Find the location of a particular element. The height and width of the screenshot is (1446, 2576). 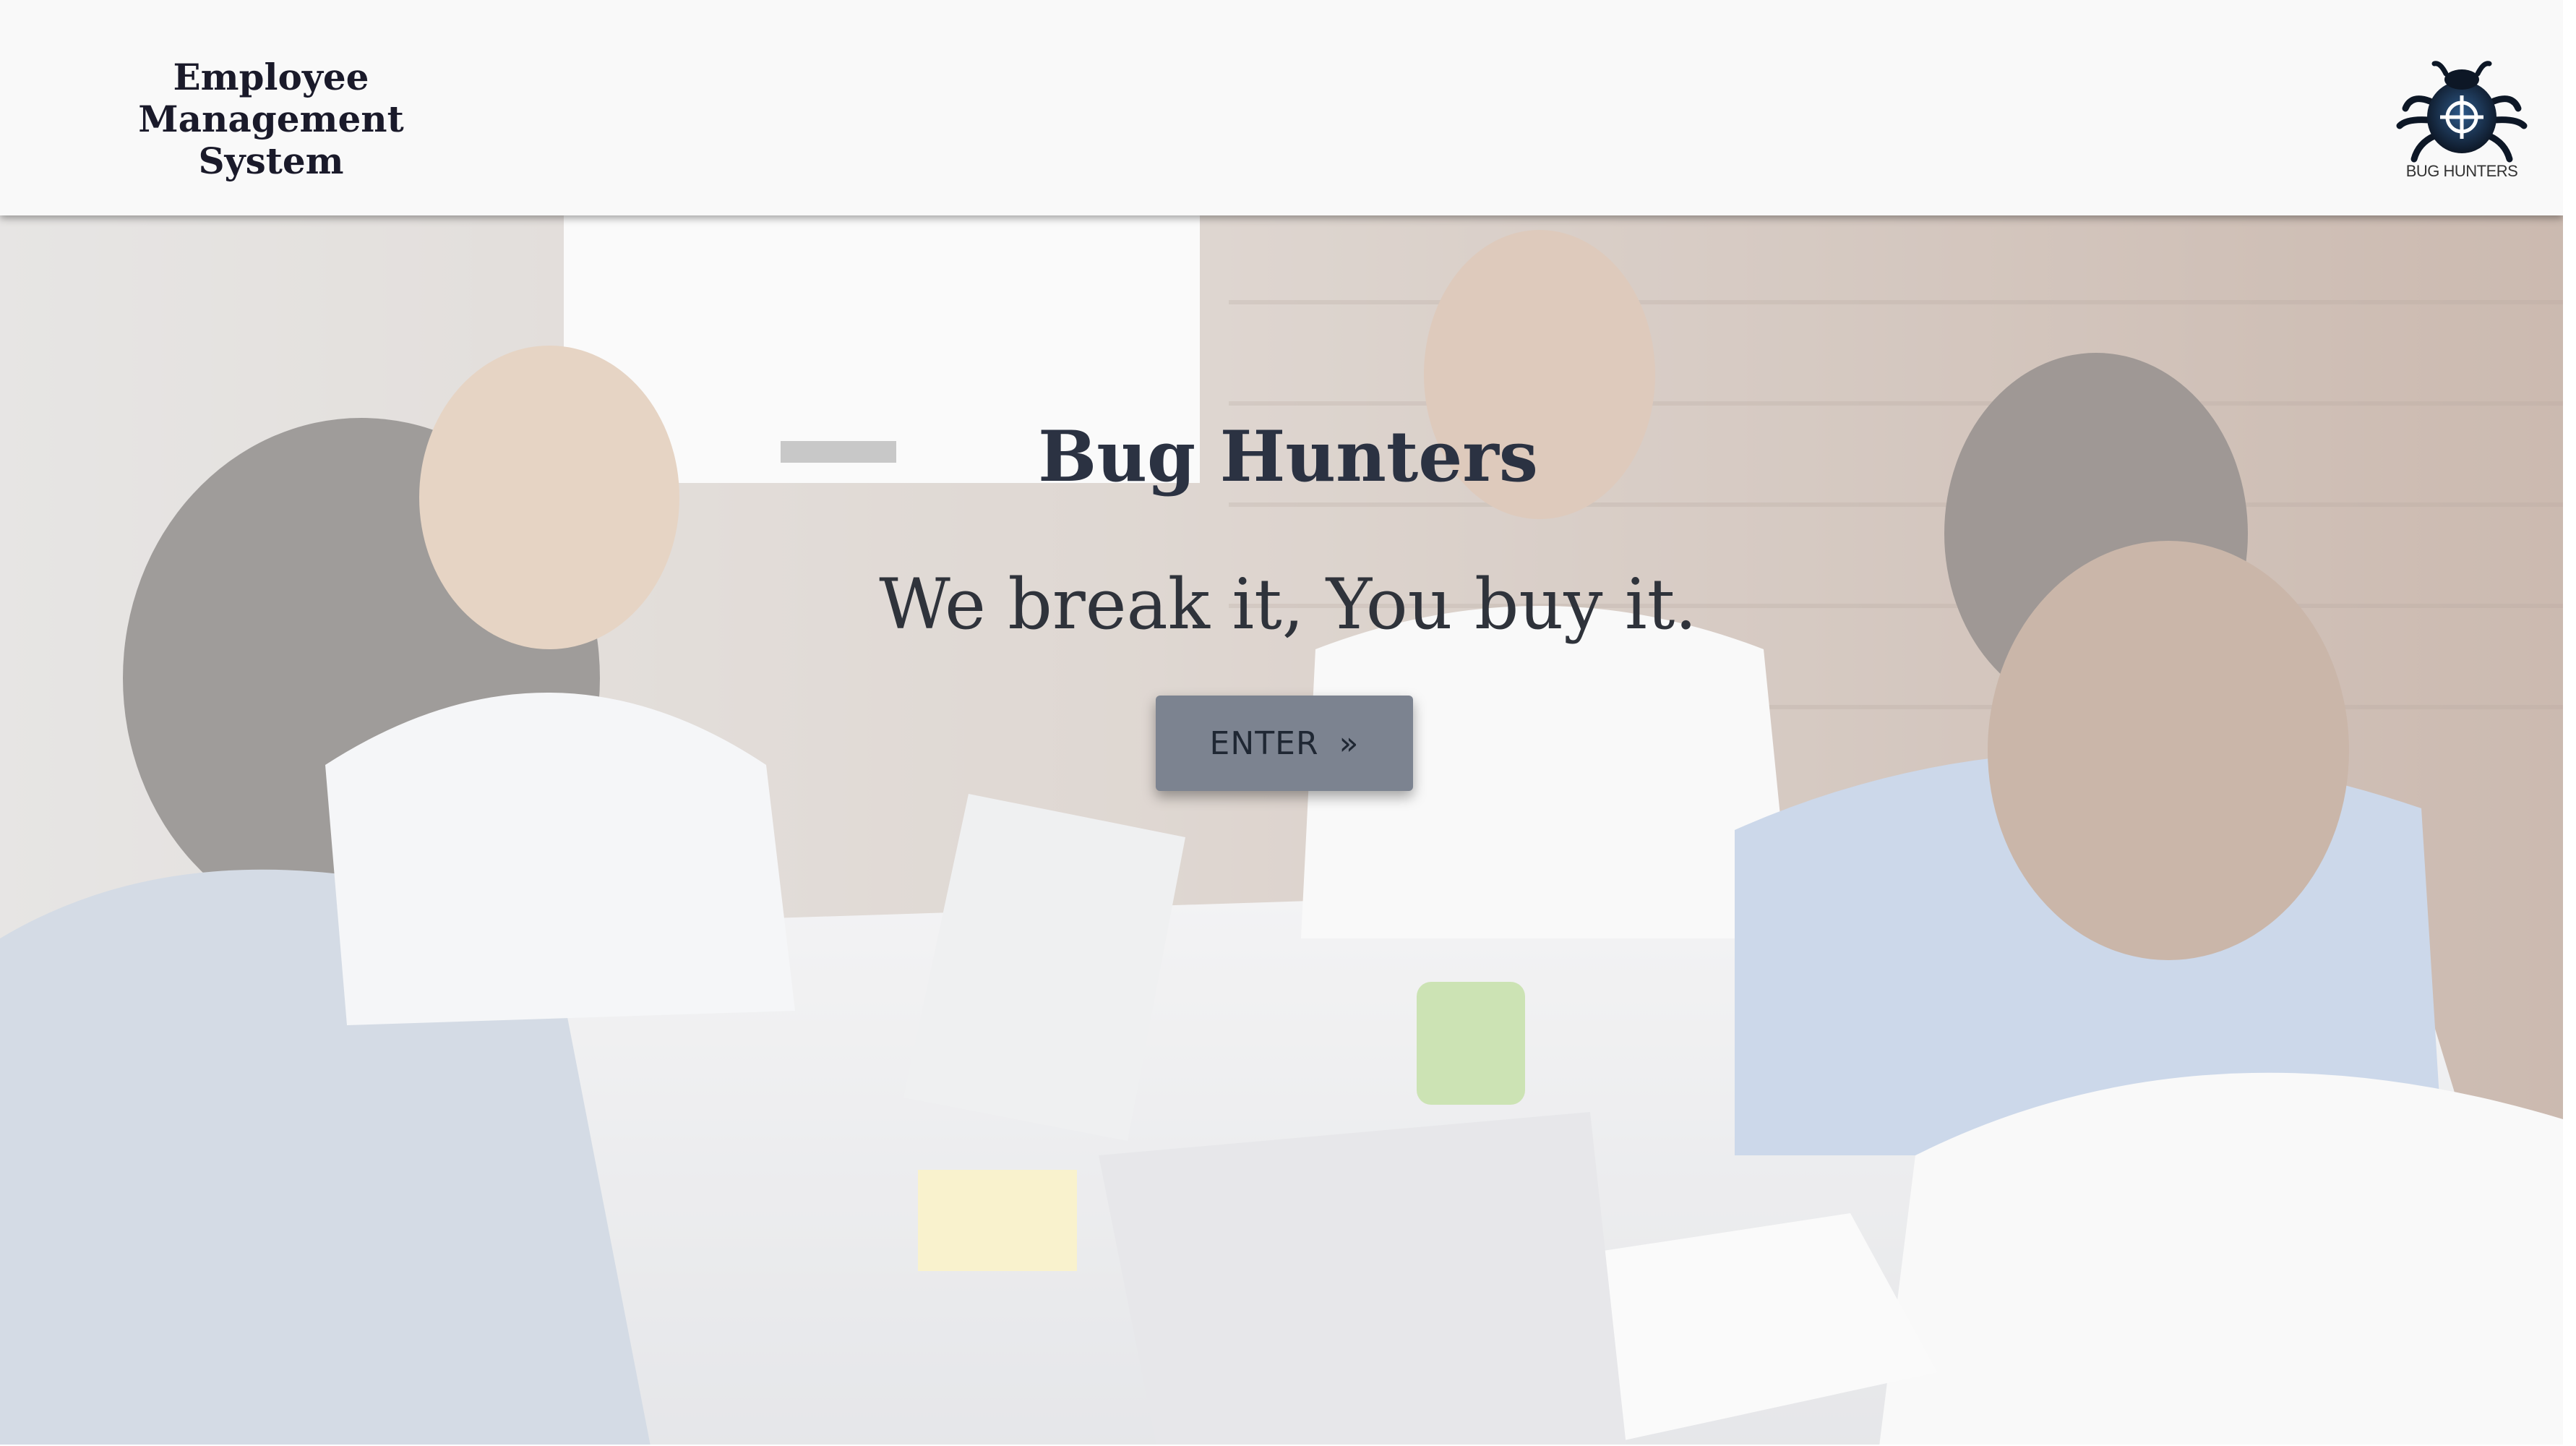

enter-button-label: ENTER is located at coordinates (1264, 743).